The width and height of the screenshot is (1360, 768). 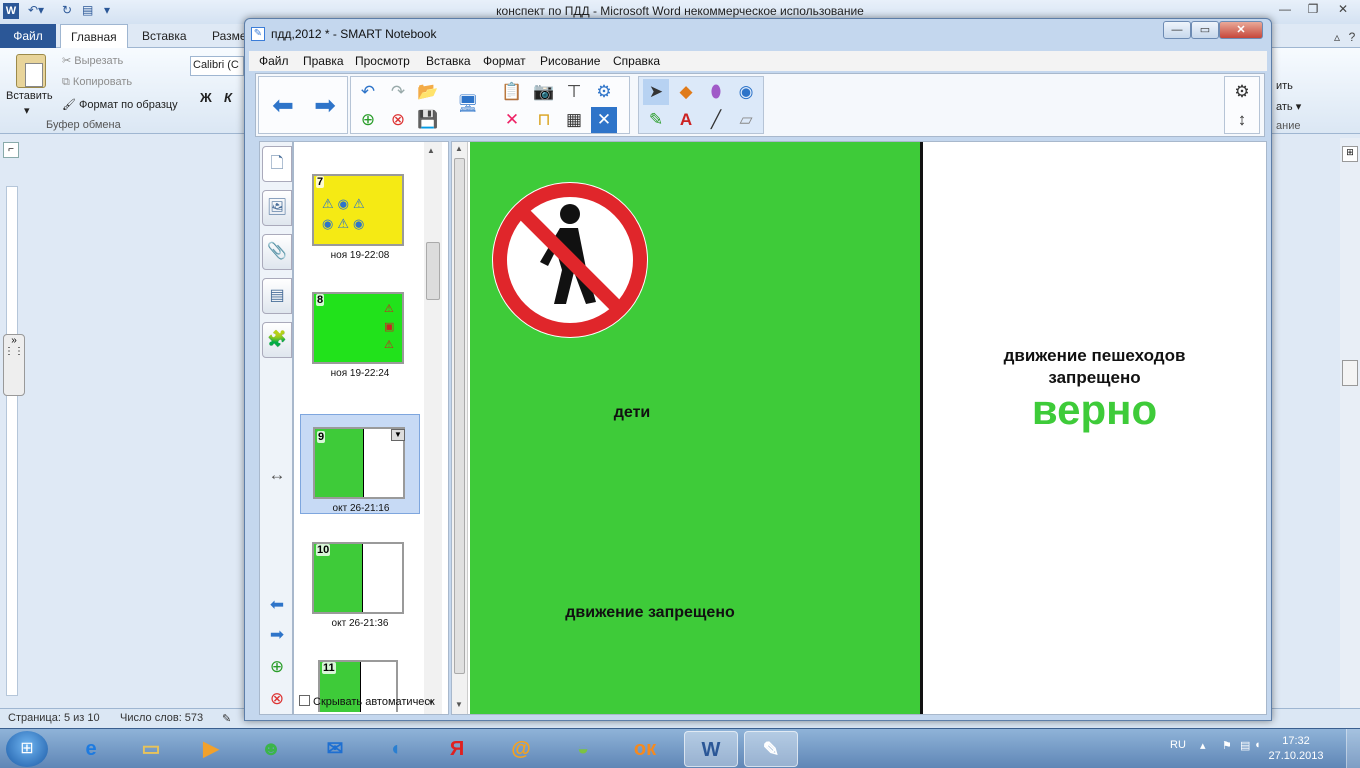 What do you see at coordinates (54, 718) in the screenshot?
I see `status-page: Страница: 5 из 10` at bounding box center [54, 718].